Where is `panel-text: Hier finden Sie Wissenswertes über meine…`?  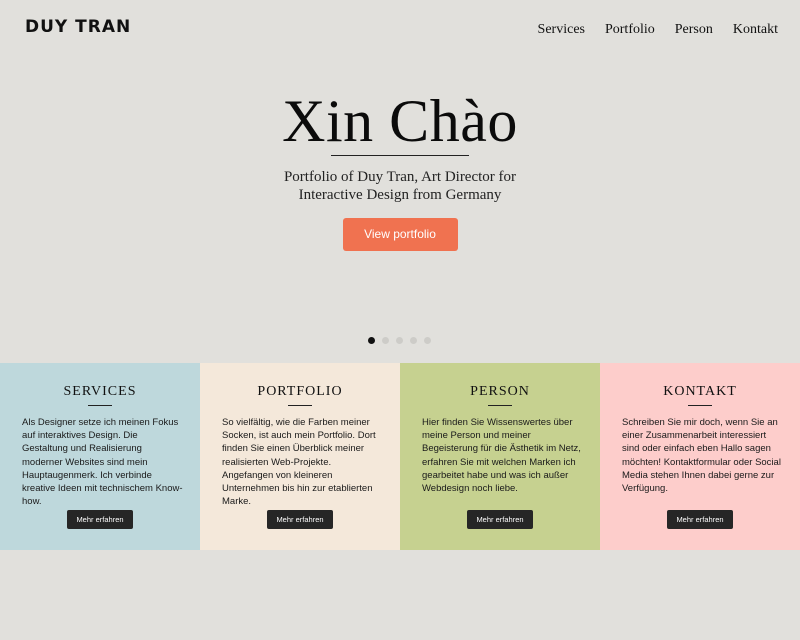 panel-text: Hier finden Sie Wissenswertes über meine… is located at coordinates (501, 456).